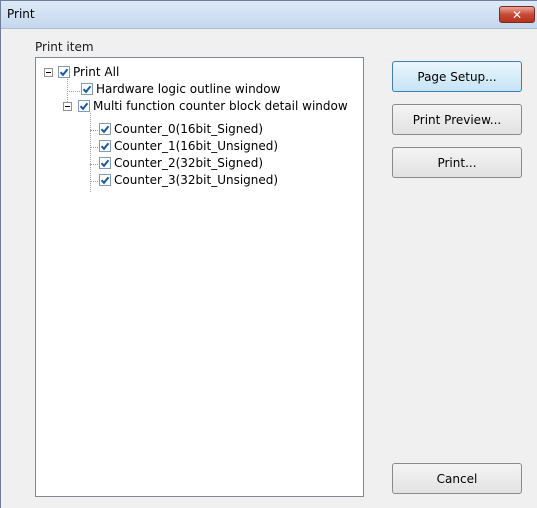 This screenshot has width=537, height=508. What do you see at coordinates (196, 180) in the screenshot?
I see `tree-node-label: Counter_3(32bit_Unsigned)` at bounding box center [196, 180].